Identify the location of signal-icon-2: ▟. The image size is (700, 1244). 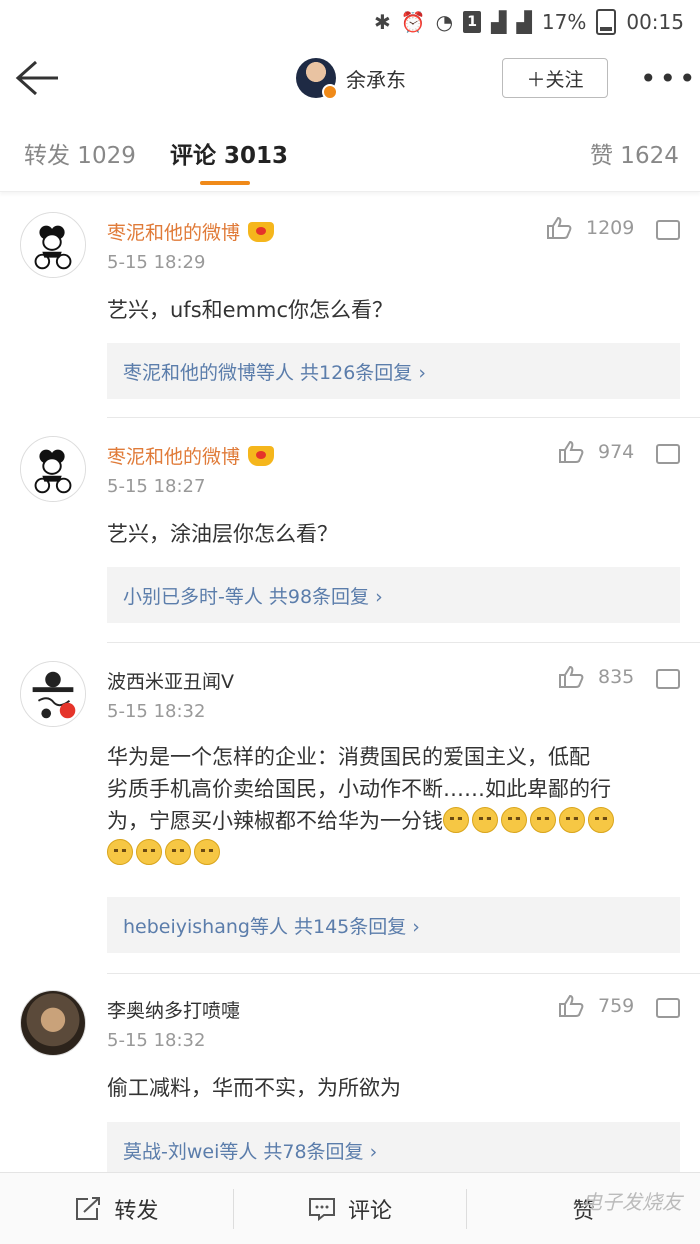
(524, 22).